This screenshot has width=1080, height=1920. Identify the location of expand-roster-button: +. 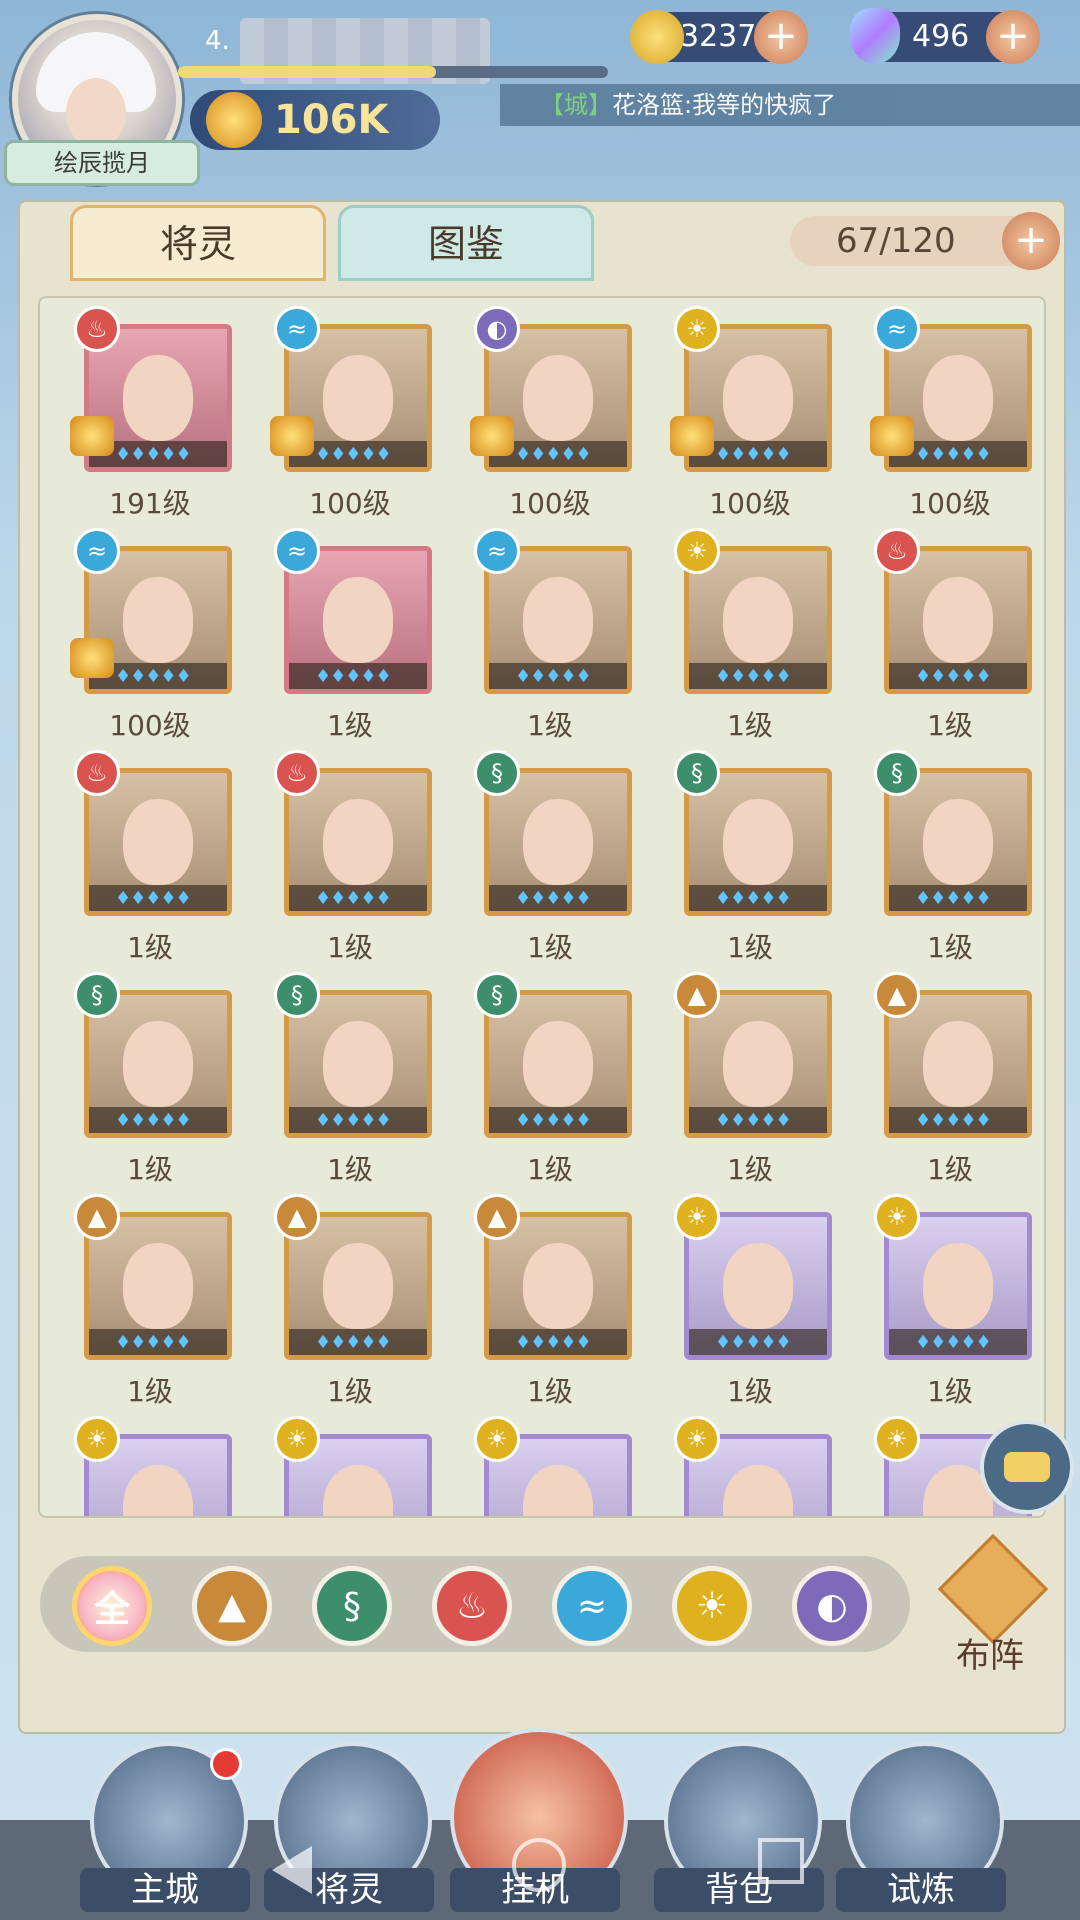
(1031, 241).